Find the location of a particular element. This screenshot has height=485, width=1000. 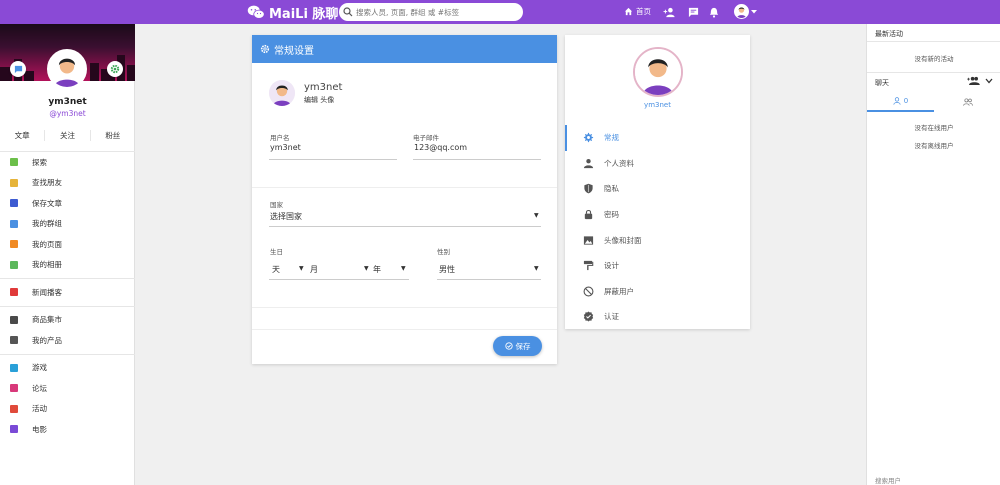

sidebar-item: 电影 is located at coordinates (67, 429).